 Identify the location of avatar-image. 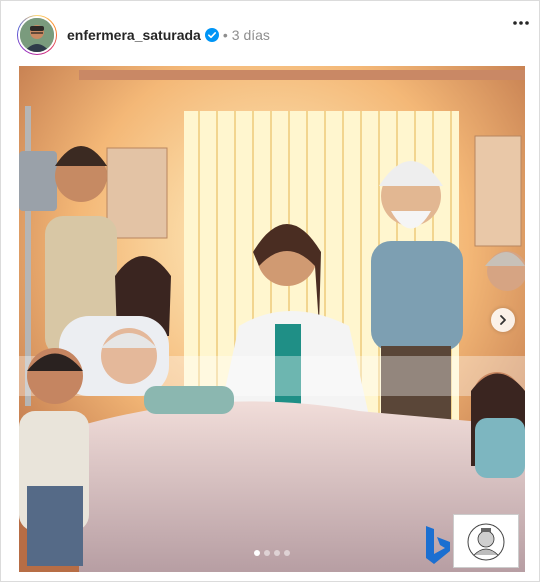
(37, 35).